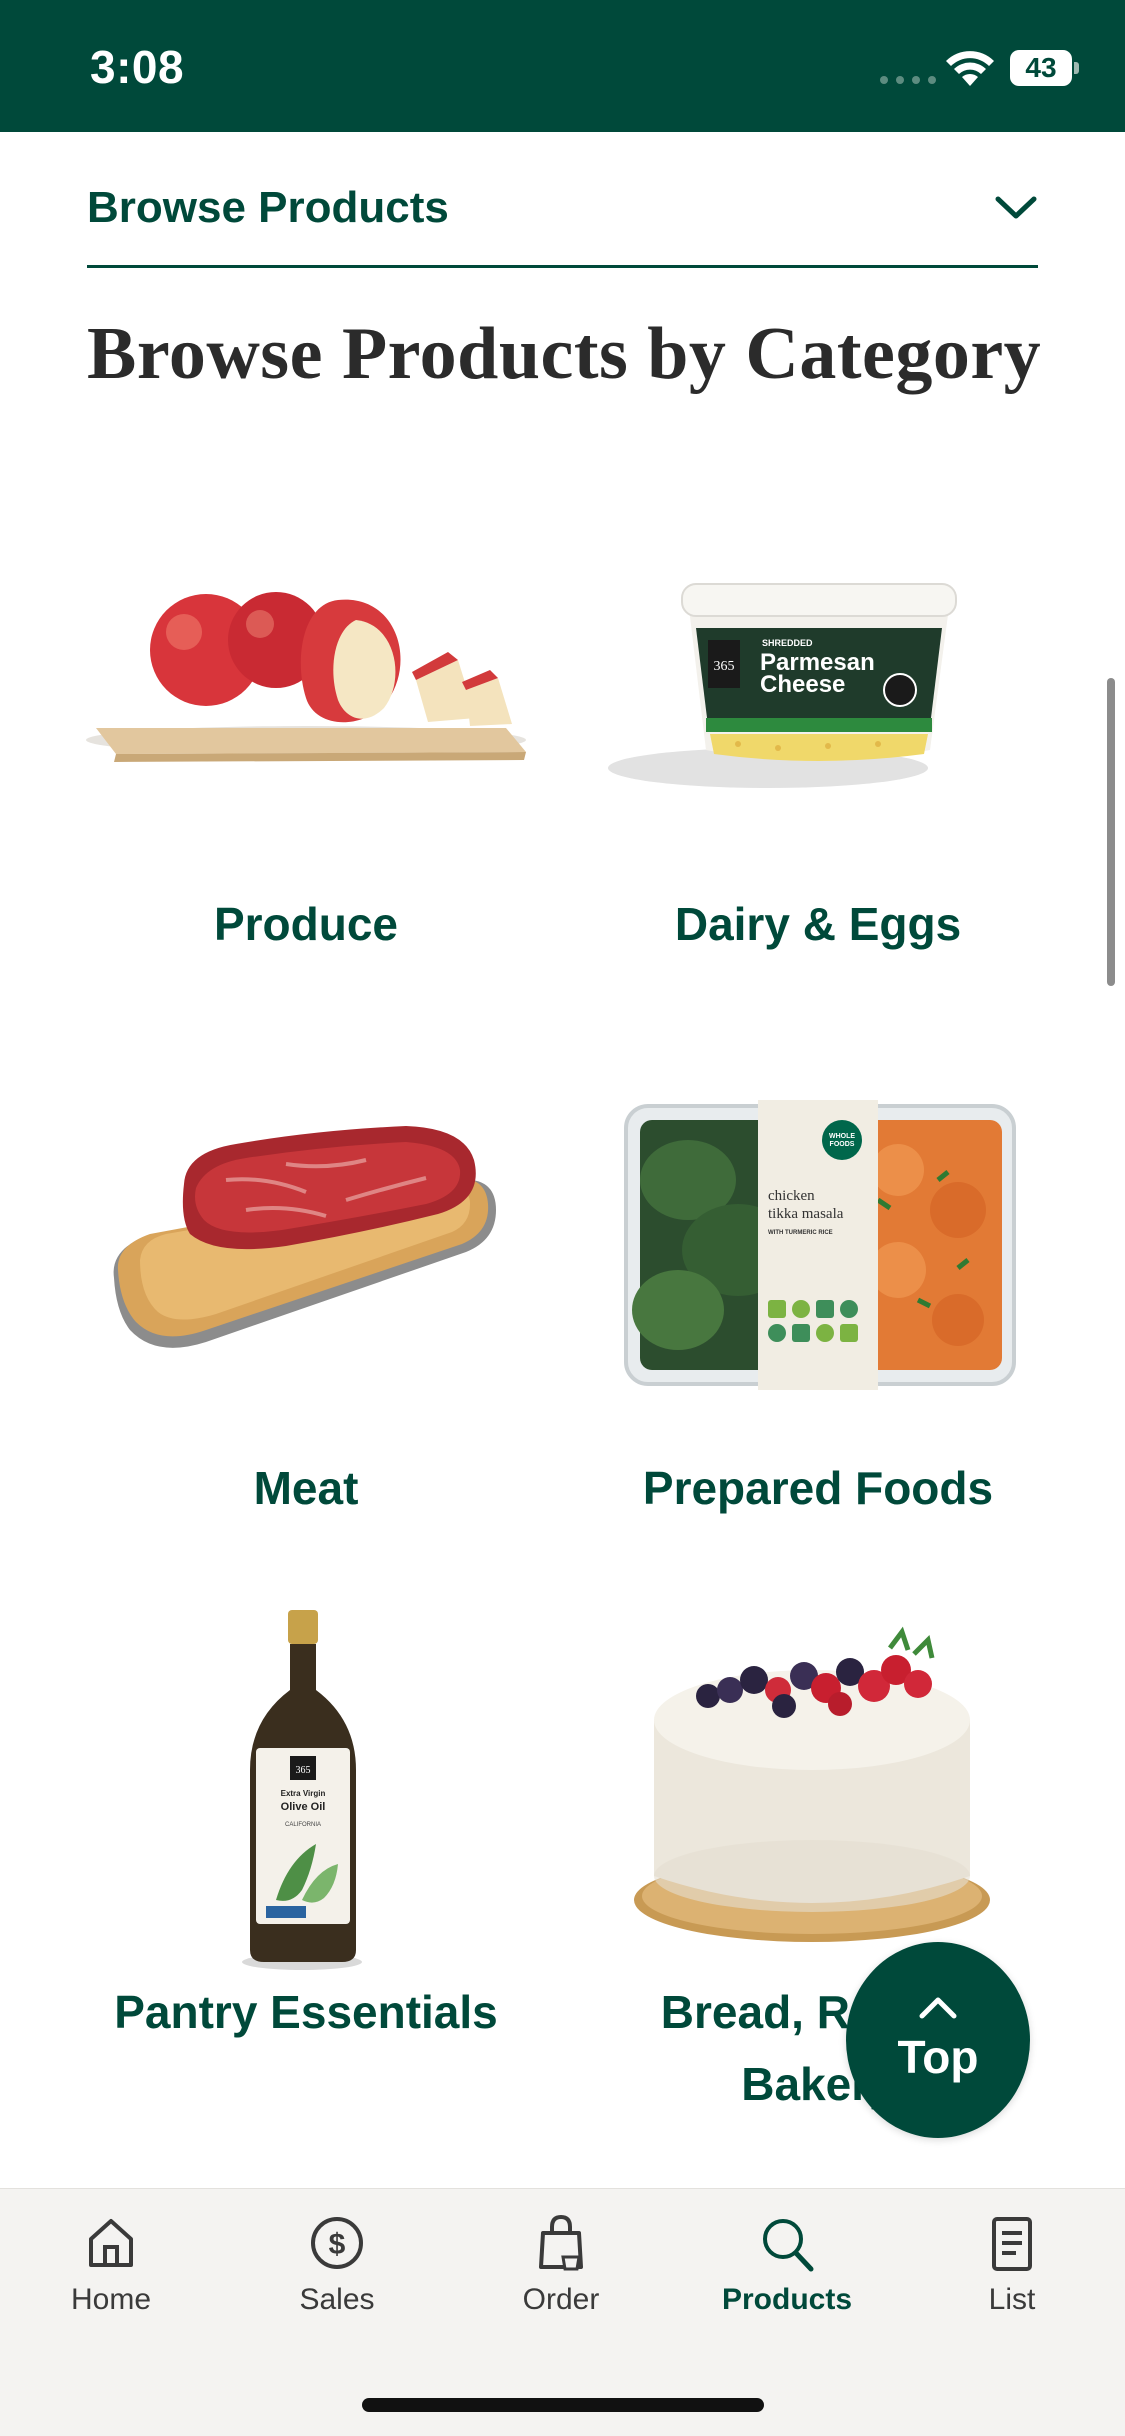 The width and height of the screenshot is (1125, 2436). What do you see at coordinates (111, 2299) in the screenshot?
I see `tab-home-label: Home` at bounding box center [111, 2299].